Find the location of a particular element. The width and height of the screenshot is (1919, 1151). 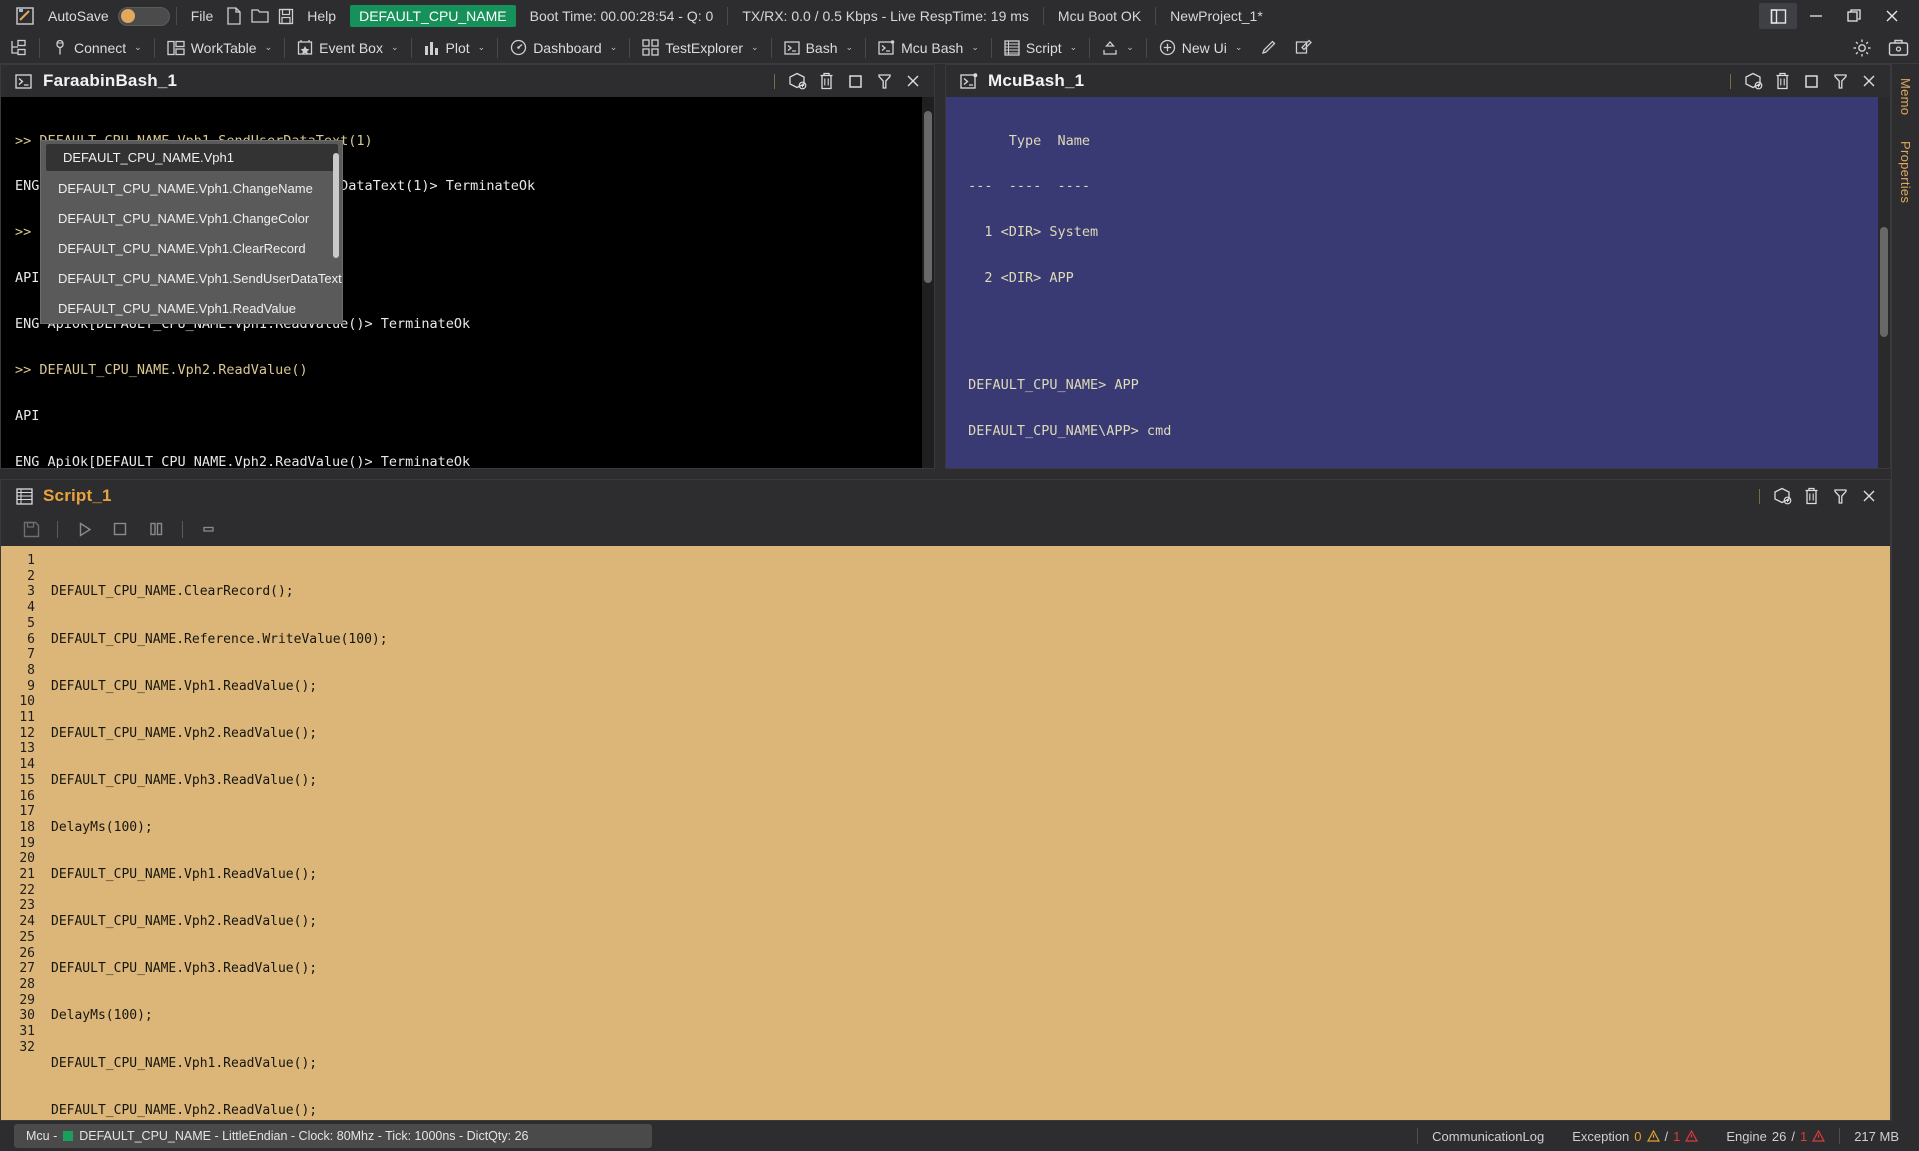

maximize-icon is located at coordinates (1854, 16).